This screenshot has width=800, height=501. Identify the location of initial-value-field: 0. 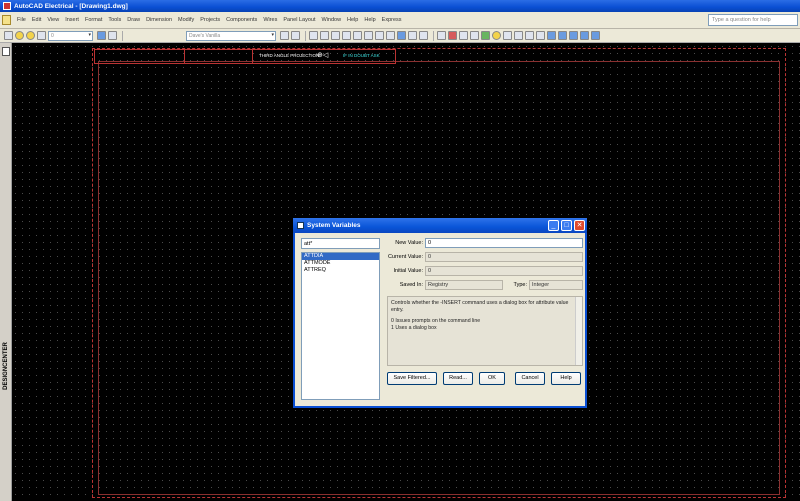
(504, 271).